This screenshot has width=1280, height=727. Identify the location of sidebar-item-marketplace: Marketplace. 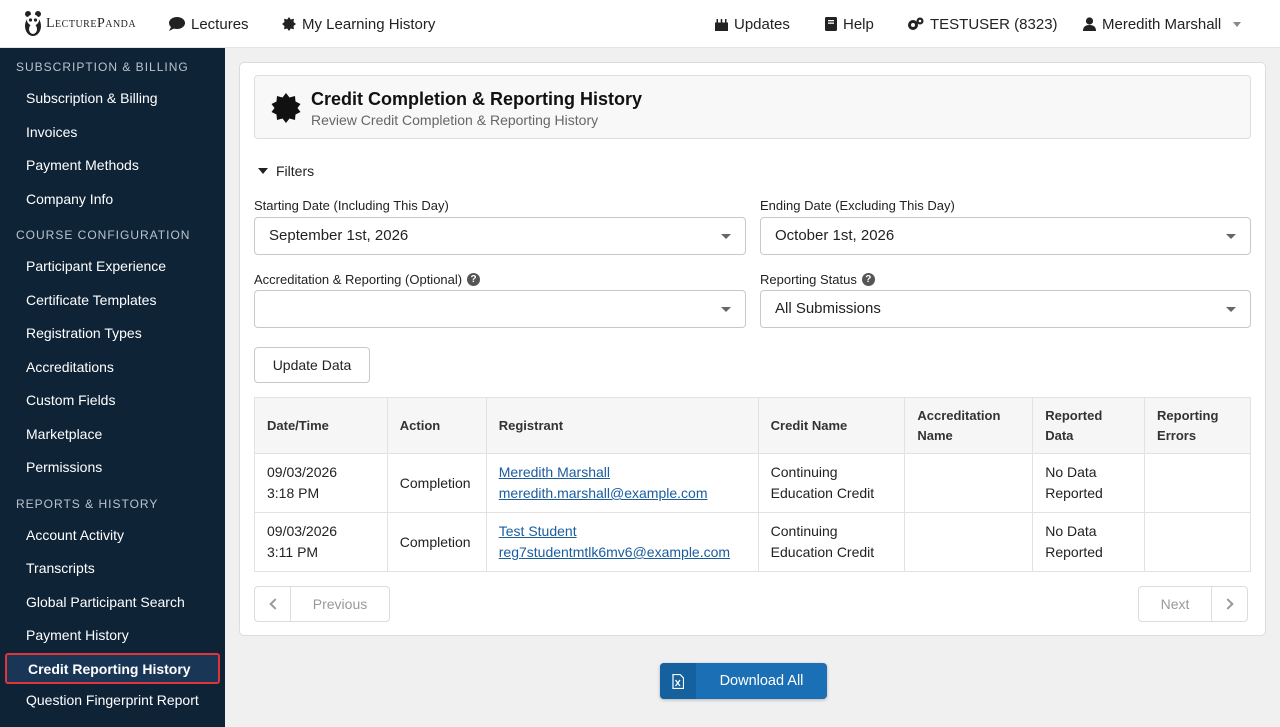
(112, 435).